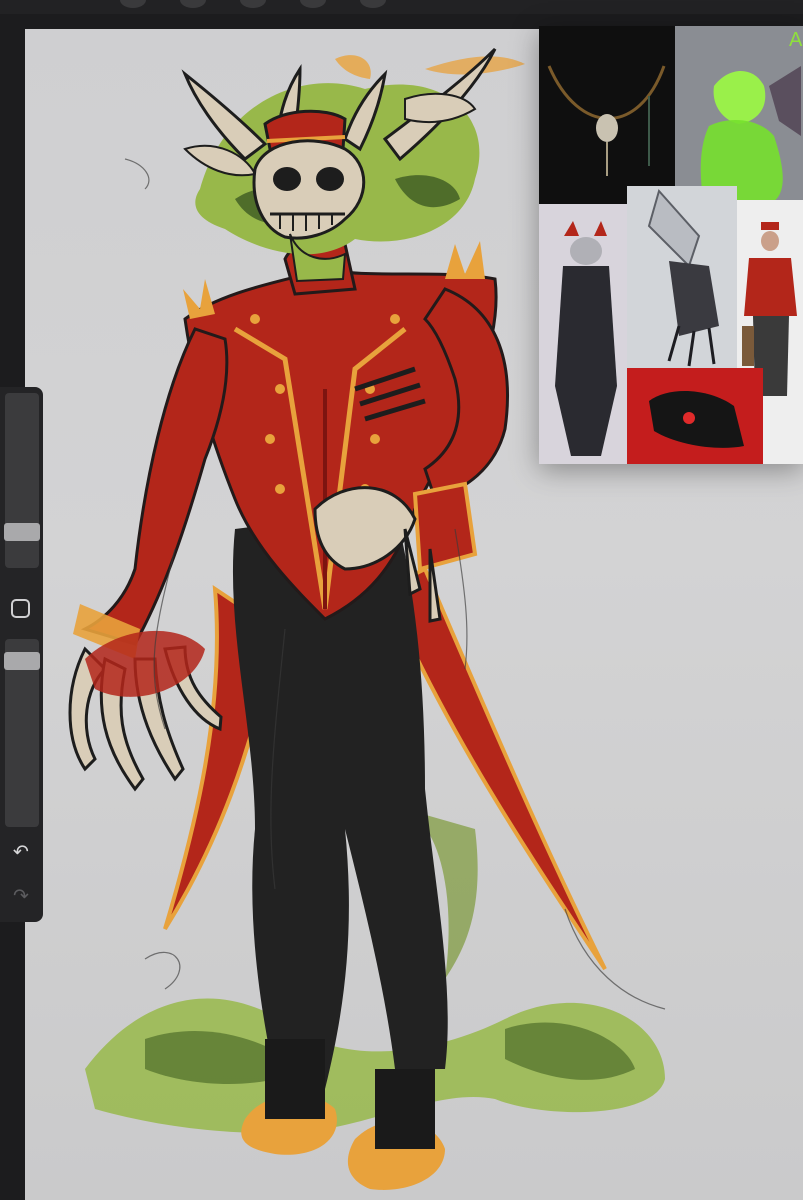  What do you see at coordinates (401, 7) in the screenshot?
I see `top-toolbar` at bounding box center [401, 7].